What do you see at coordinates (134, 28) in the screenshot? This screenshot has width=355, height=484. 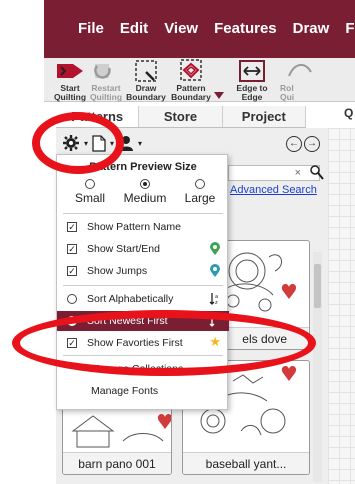 I see `menu-edit: Edit` at bounding box center [134, 28].